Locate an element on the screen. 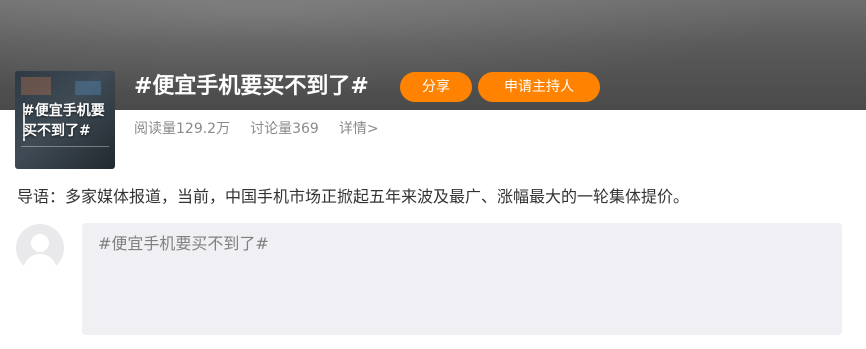 The width and height of the screenshot is (866, 349). details-link: 详情> is located at coordinates (359, 129).